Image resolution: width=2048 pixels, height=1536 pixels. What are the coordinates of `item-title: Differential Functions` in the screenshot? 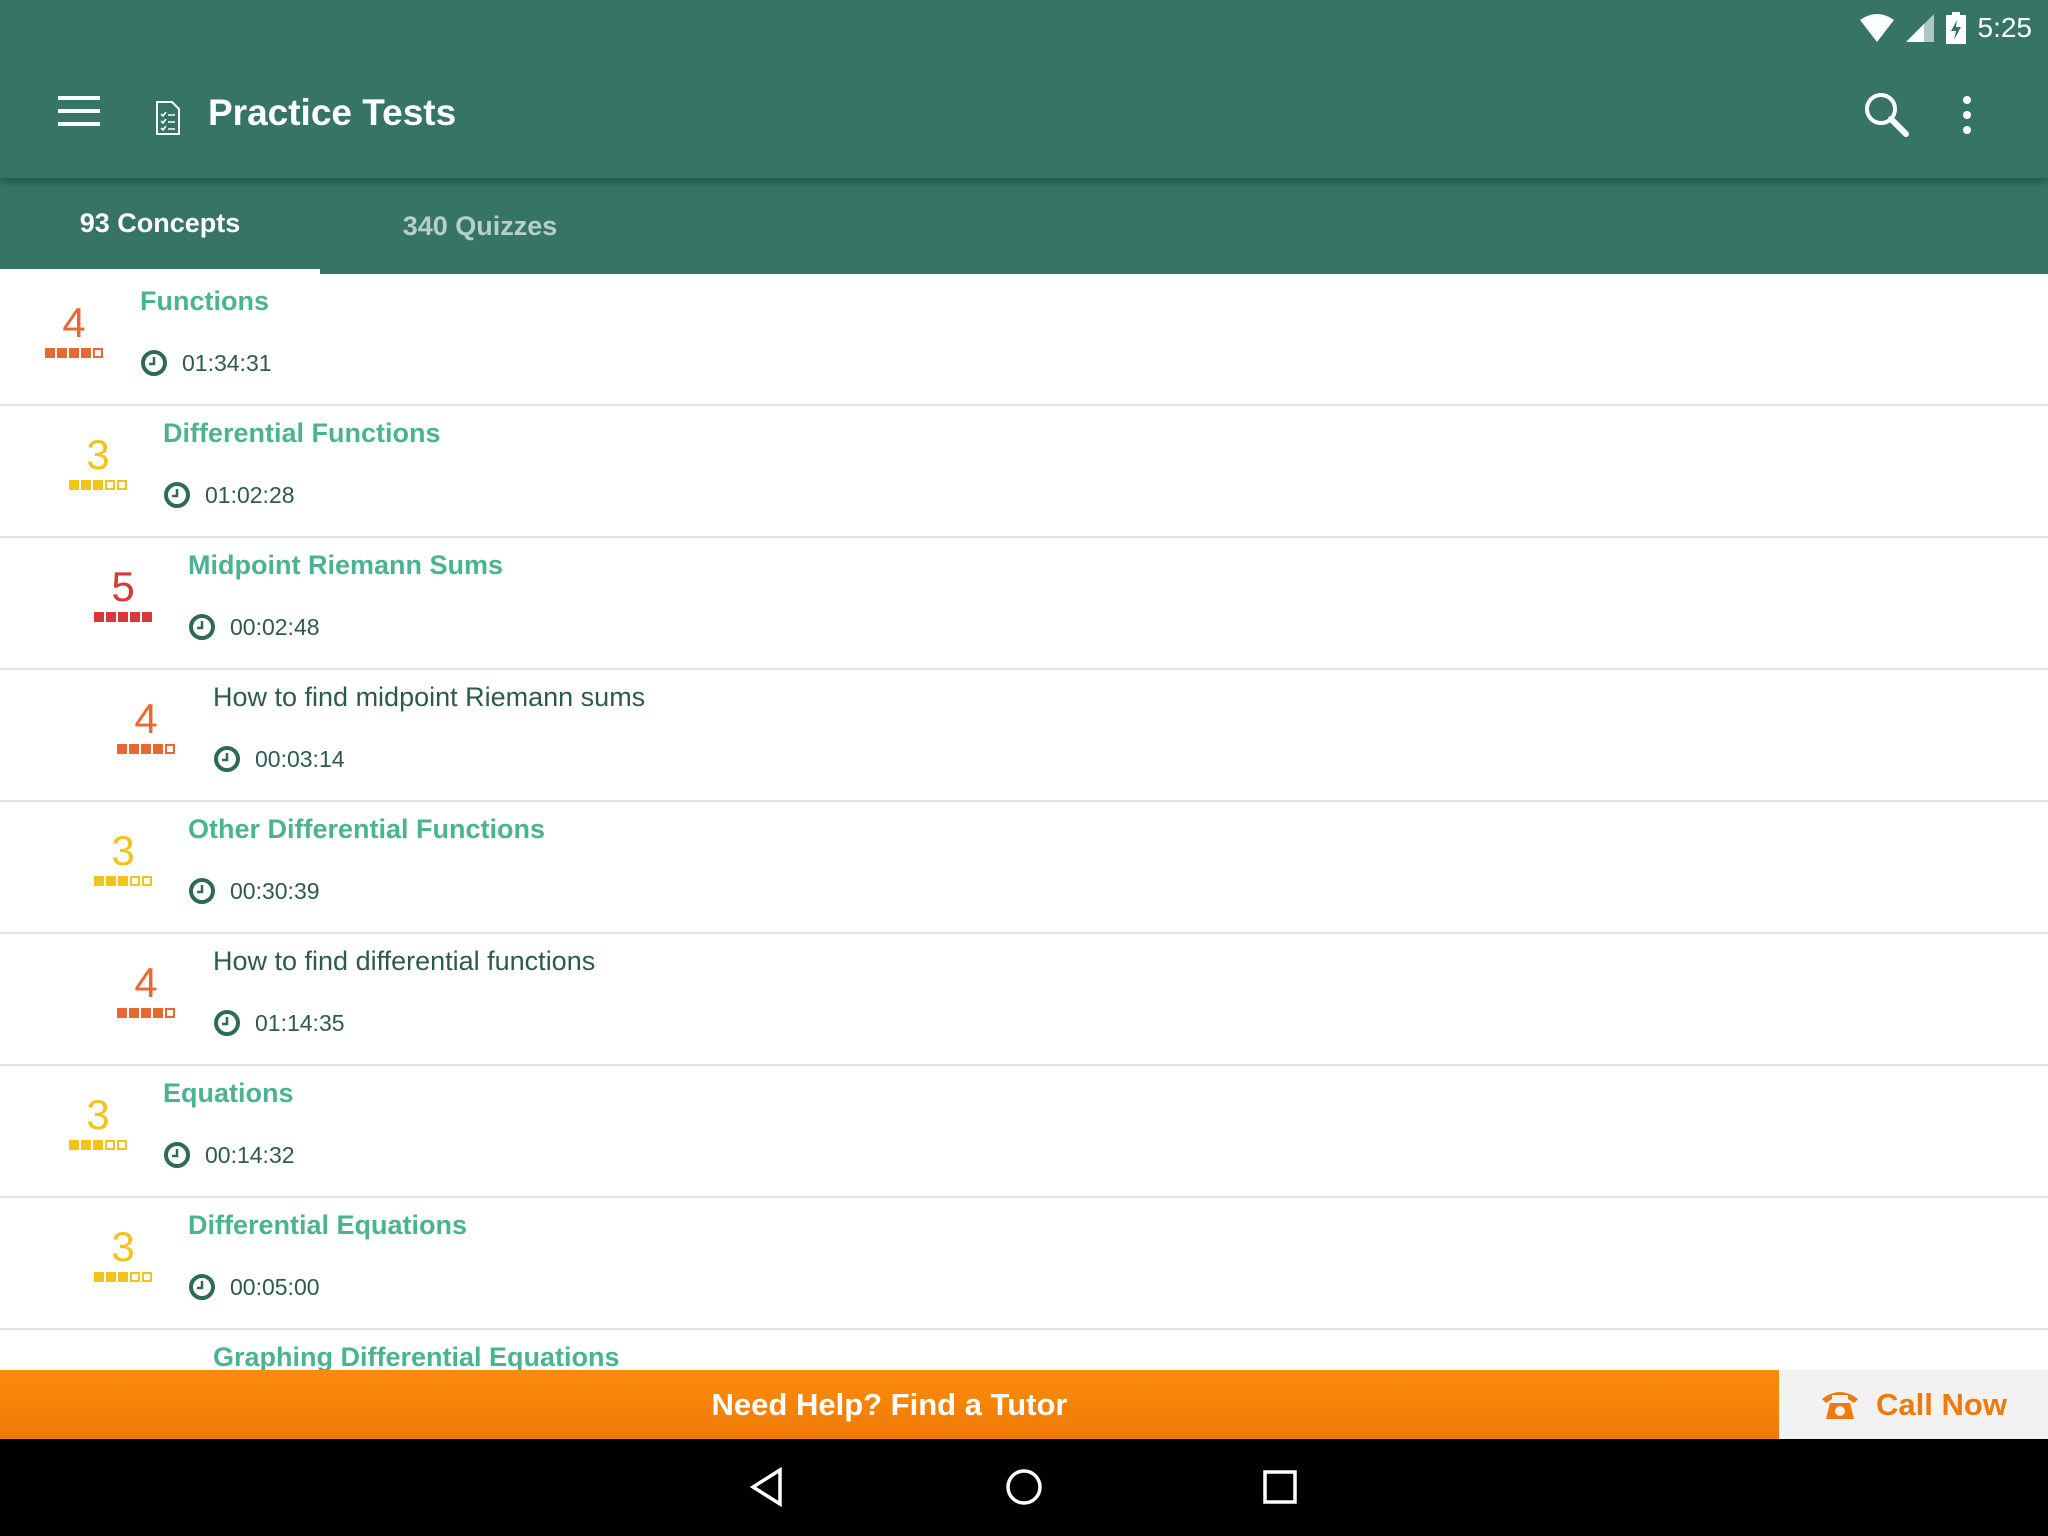 It's located at (302, 433).